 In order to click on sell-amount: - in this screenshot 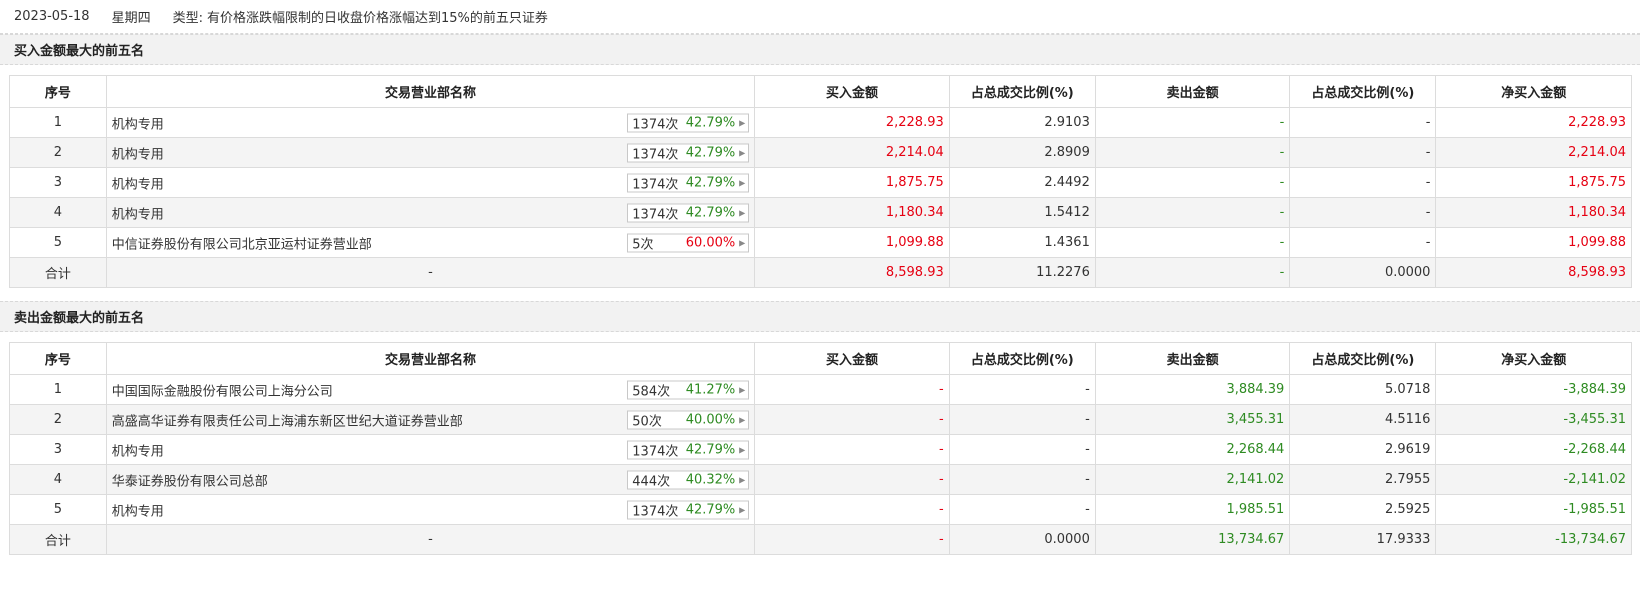, I will do `click(1192, 242)`.